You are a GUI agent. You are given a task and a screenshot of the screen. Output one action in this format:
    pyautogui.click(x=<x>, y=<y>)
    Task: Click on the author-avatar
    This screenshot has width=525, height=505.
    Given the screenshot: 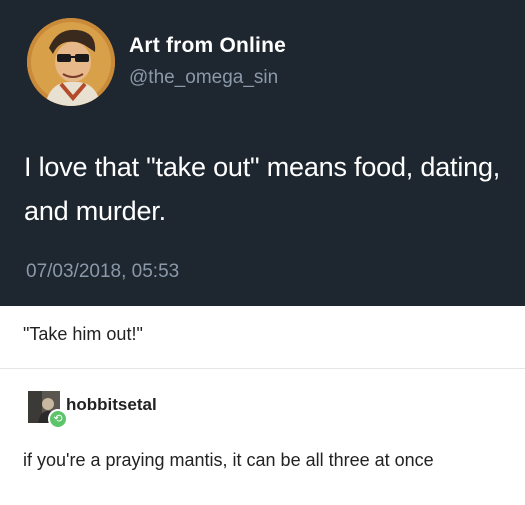 What is the action you would take?
    pyautogui.click(x=71, y=62)
    